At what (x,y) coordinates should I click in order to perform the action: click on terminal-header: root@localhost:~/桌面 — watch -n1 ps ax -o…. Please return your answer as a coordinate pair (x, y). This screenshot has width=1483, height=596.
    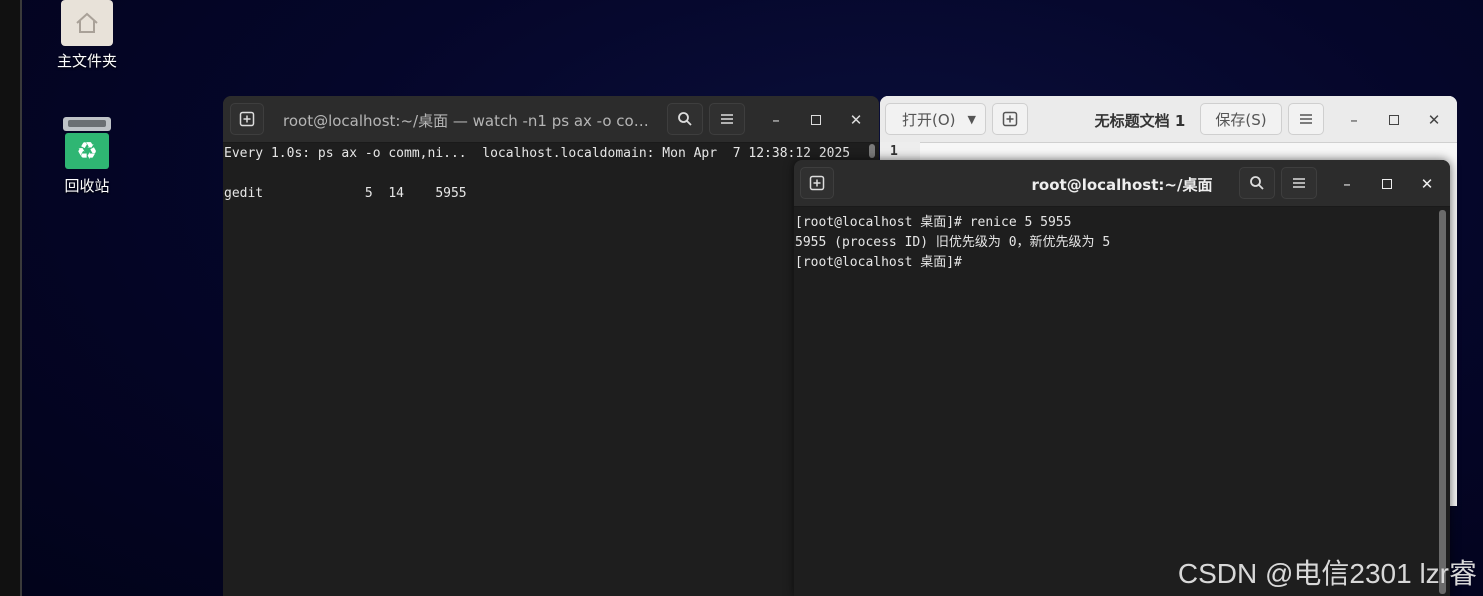
    Looking at the image, I should click on (551, 119).